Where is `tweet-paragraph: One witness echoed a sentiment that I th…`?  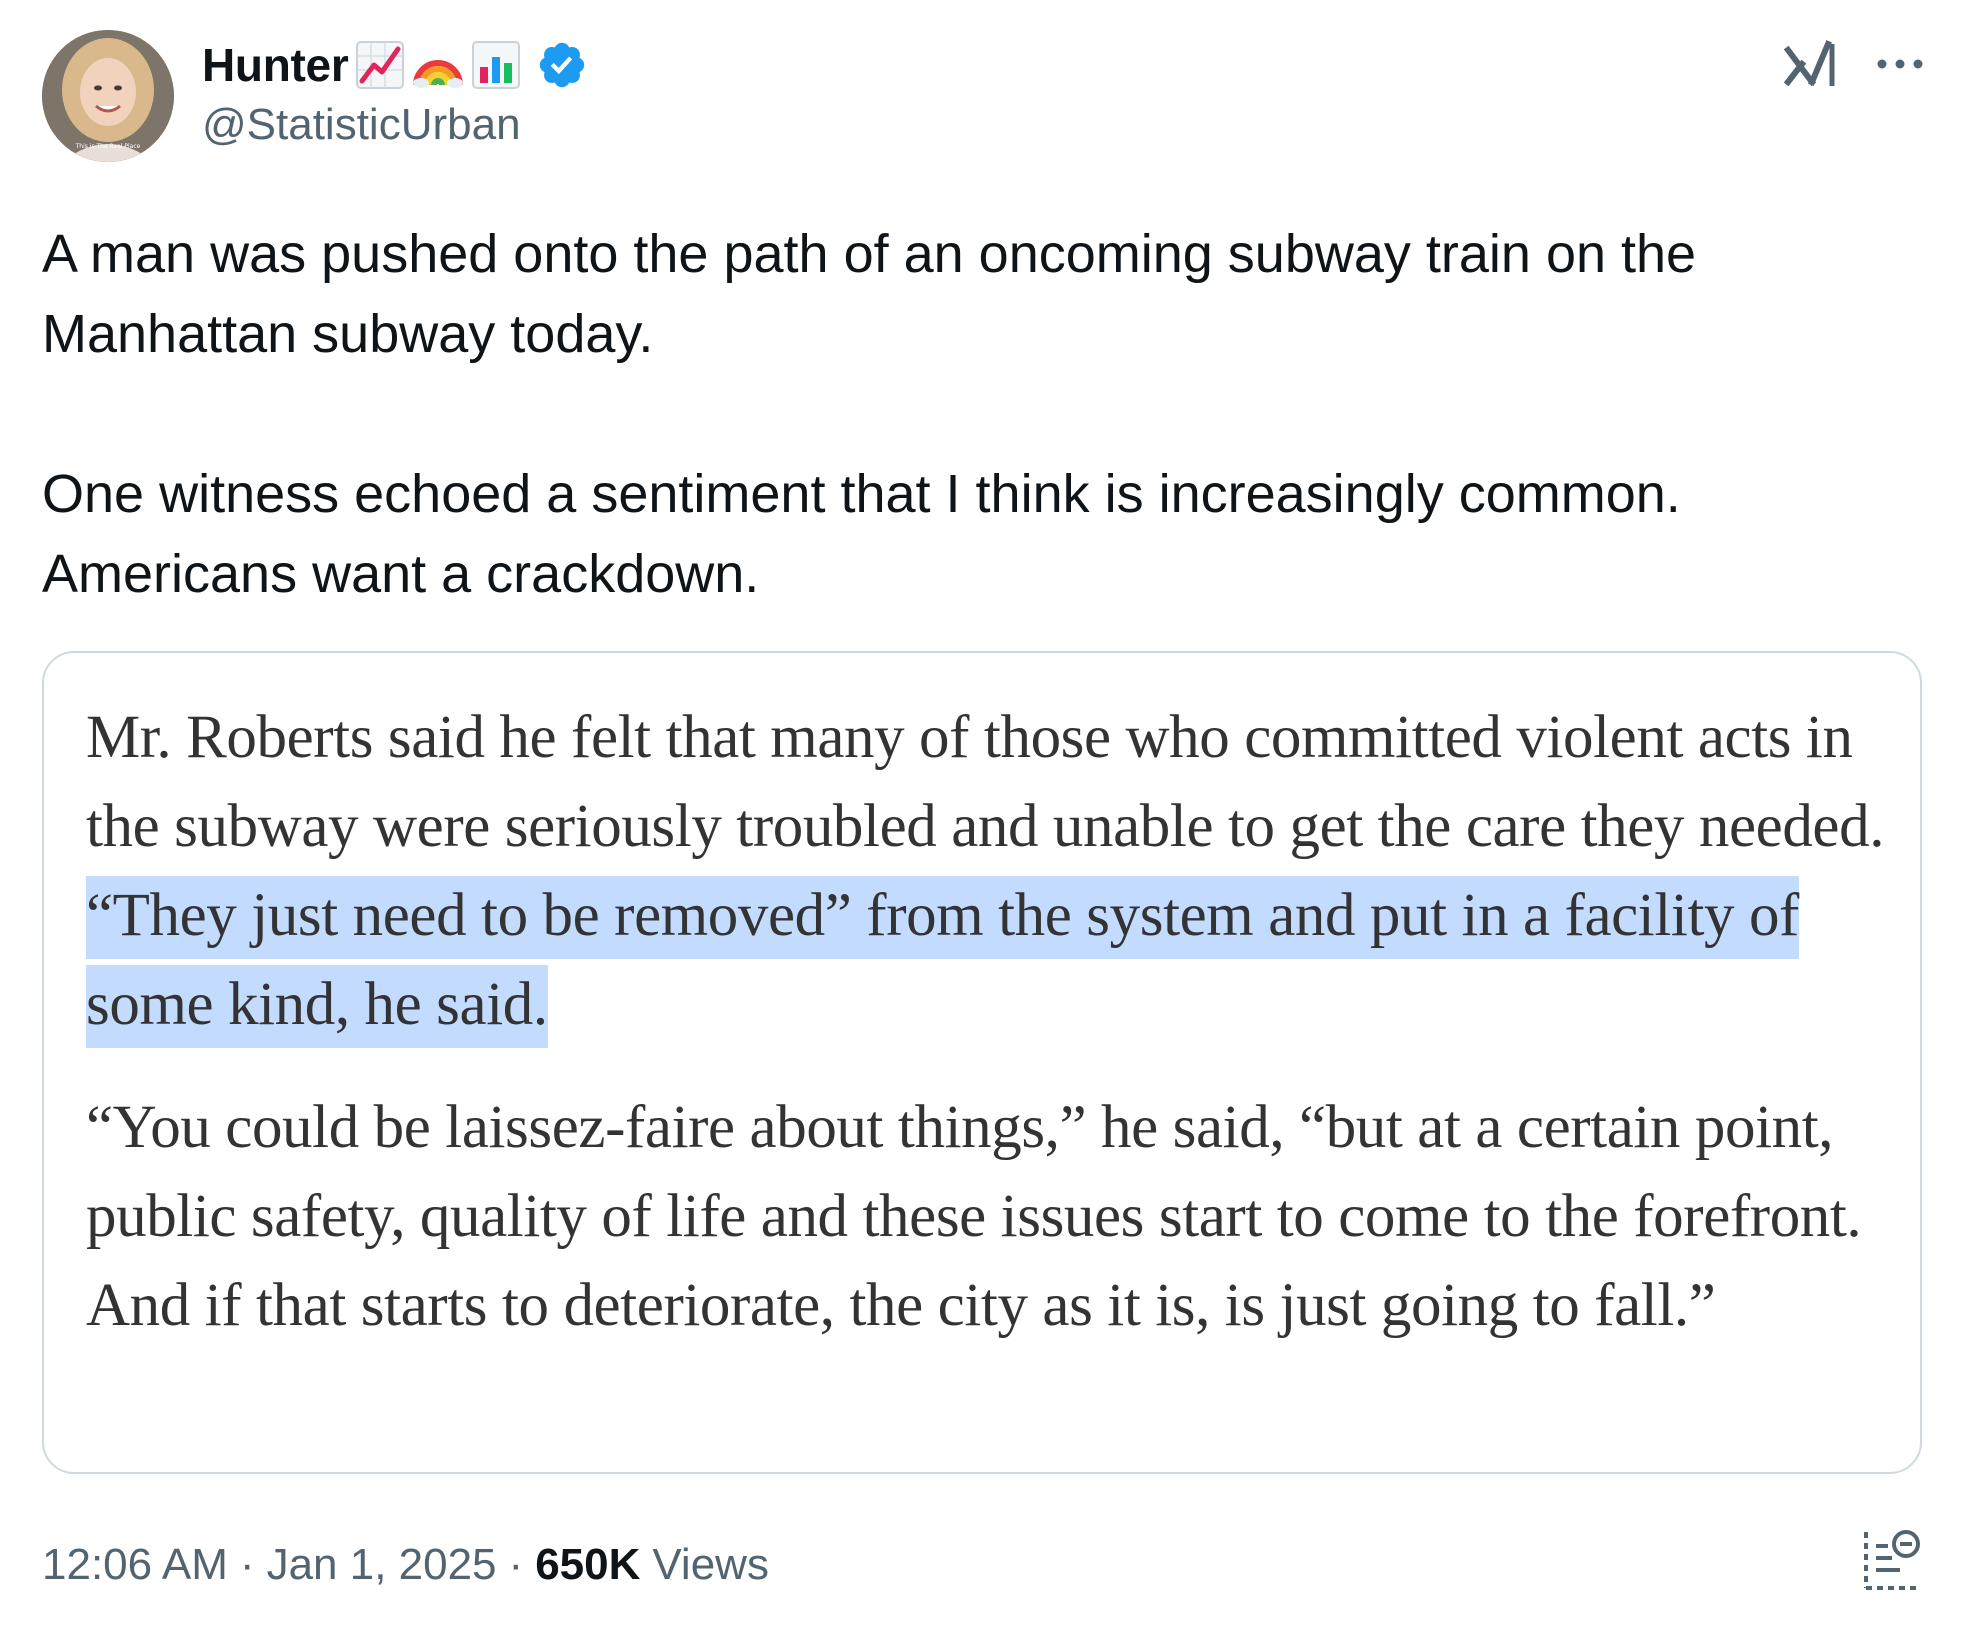 tweet-paragraph: One witness echoed a sentiment that I th… is located at coordinates (861, 534).